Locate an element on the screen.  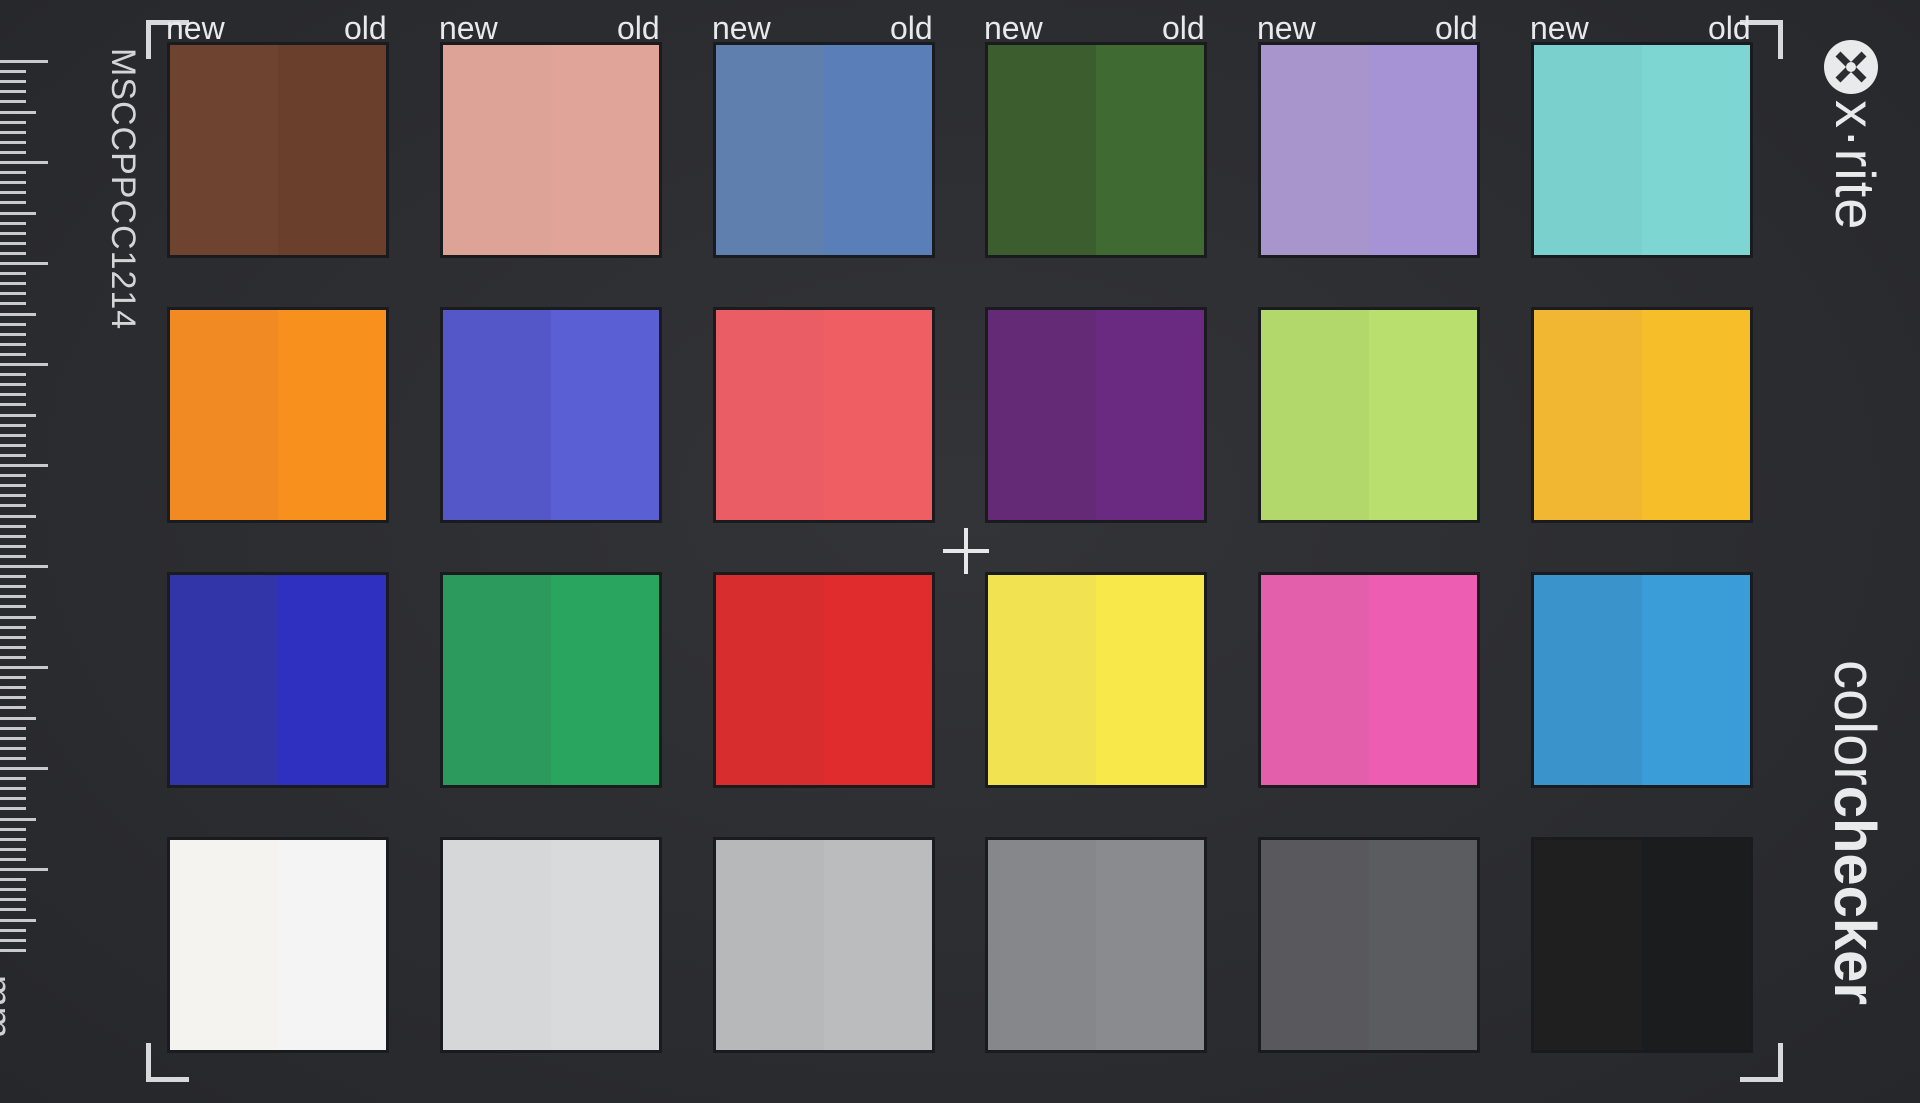
ruler-unit-label: mm is located at coordinates (9, 1007).